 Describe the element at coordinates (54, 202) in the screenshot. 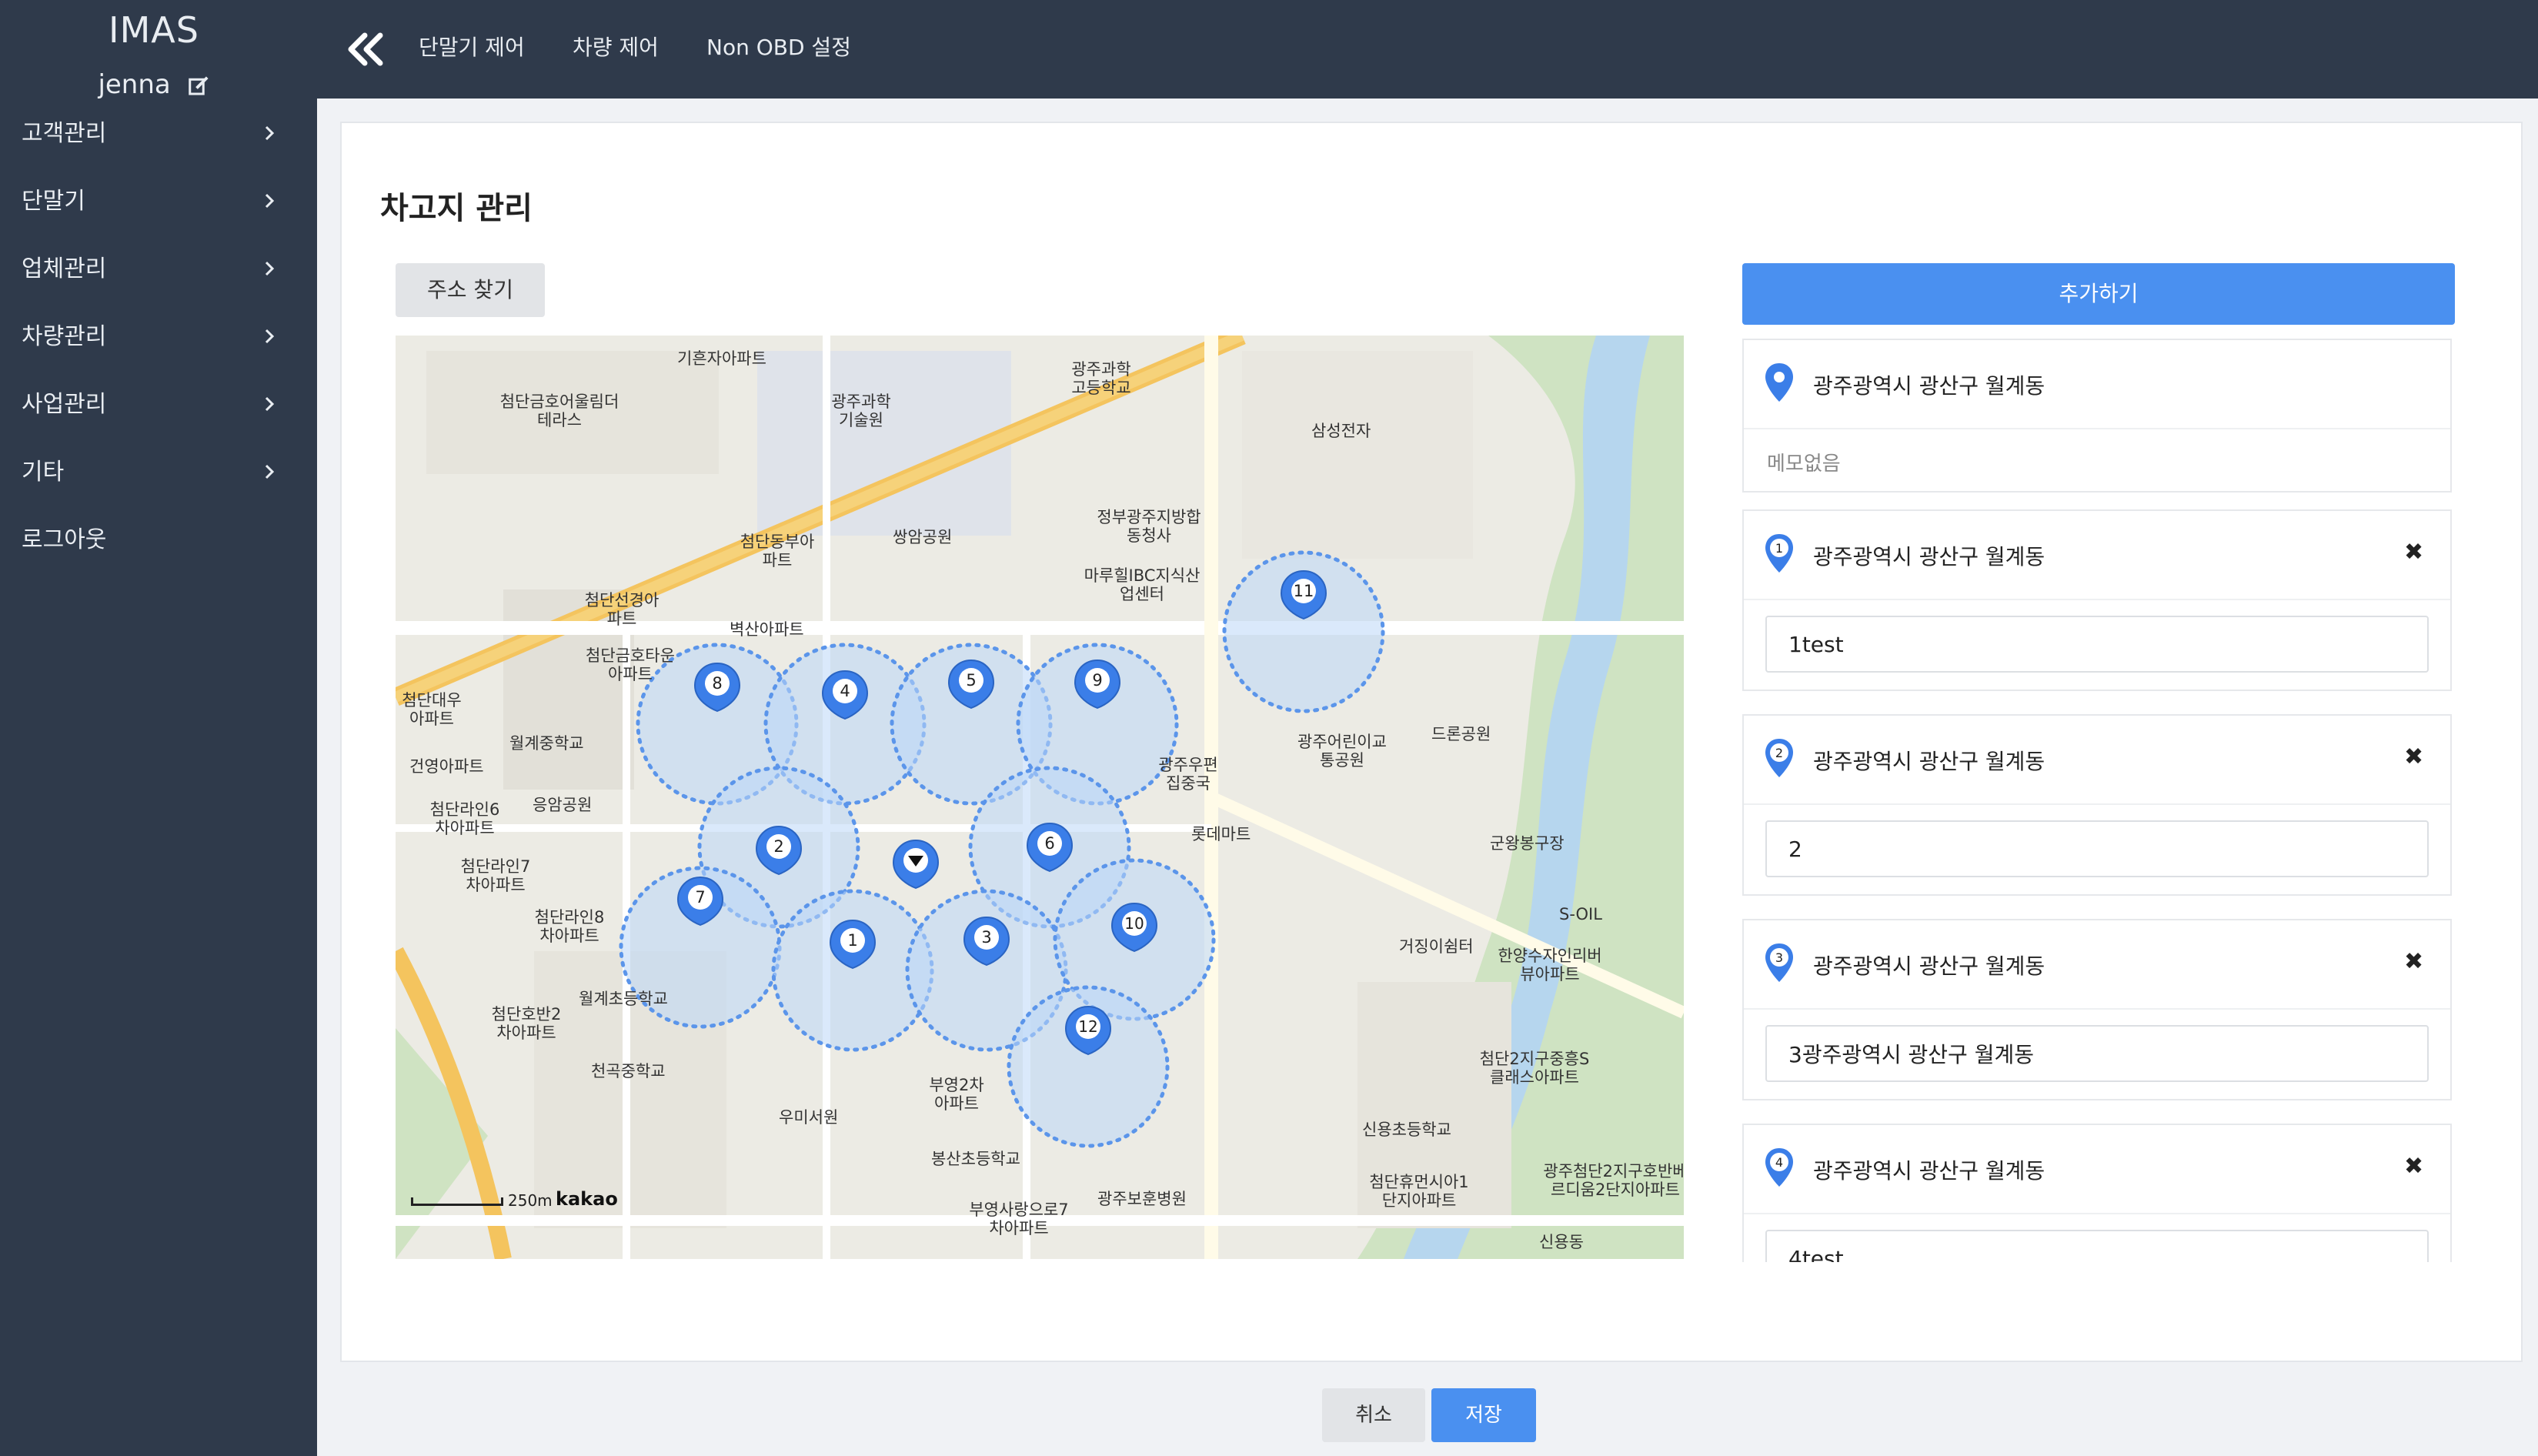

I see `sidebar-item-label: 단말기` at that location.